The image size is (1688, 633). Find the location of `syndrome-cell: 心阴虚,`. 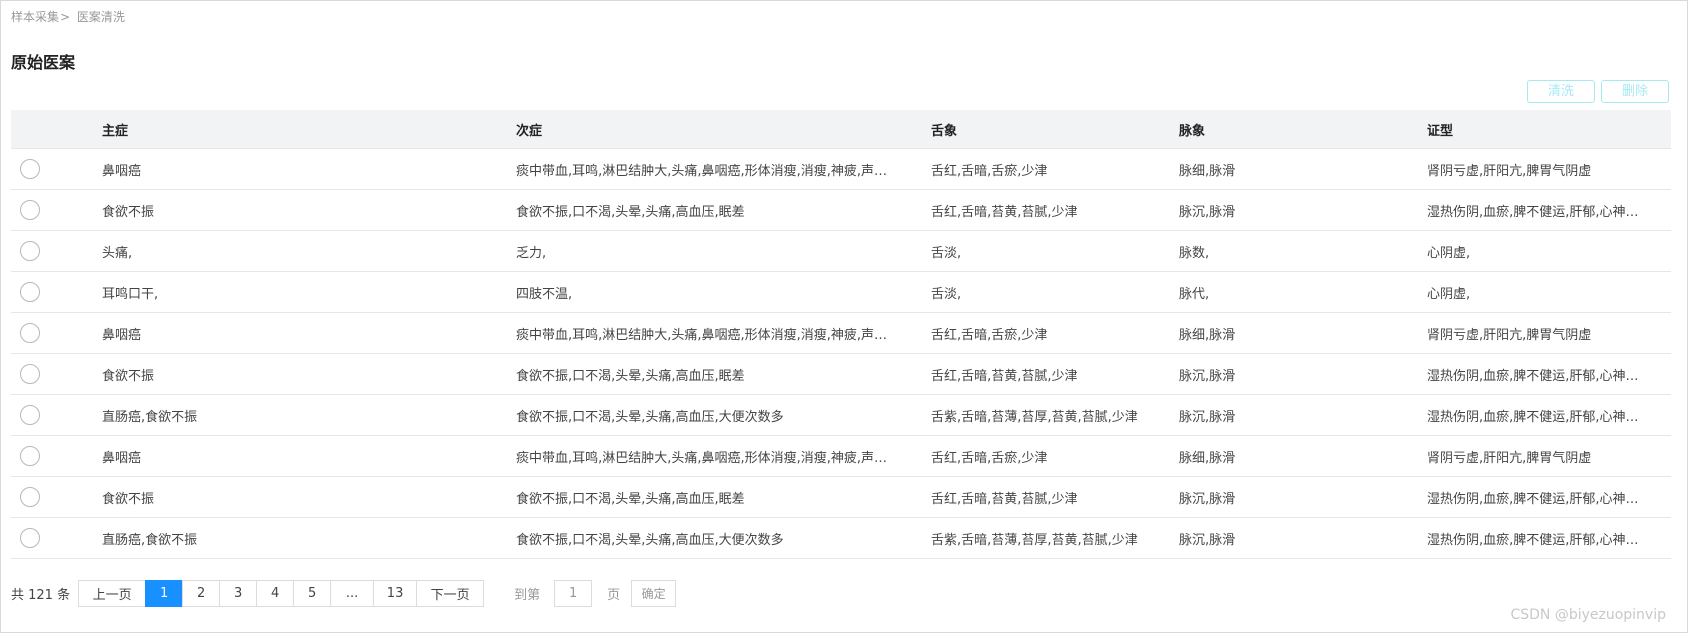

syndrome-cell: 心阴虚, is located at coordinates (1449, 253).